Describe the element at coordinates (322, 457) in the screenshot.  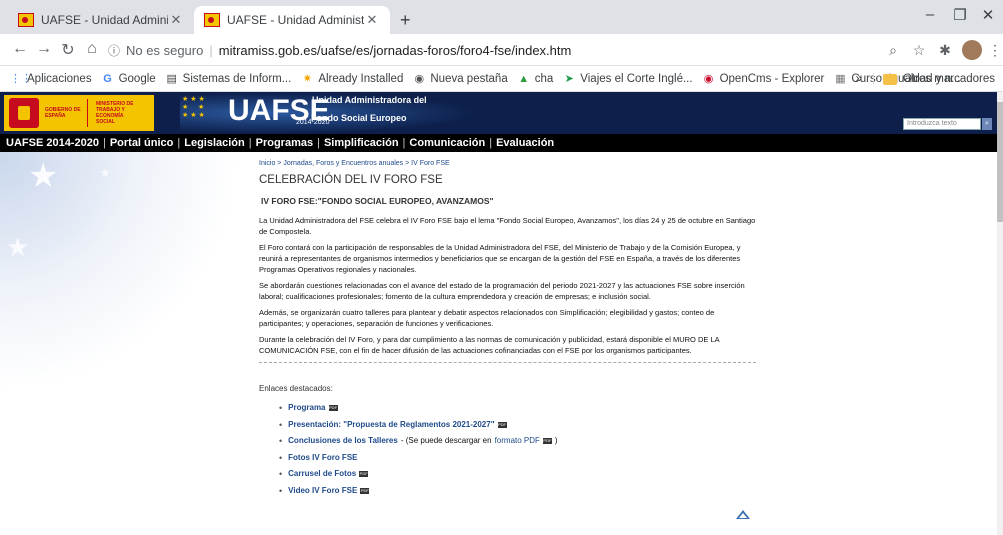
I see `link-fotos: Fotos IV Foro FSE` at that location.